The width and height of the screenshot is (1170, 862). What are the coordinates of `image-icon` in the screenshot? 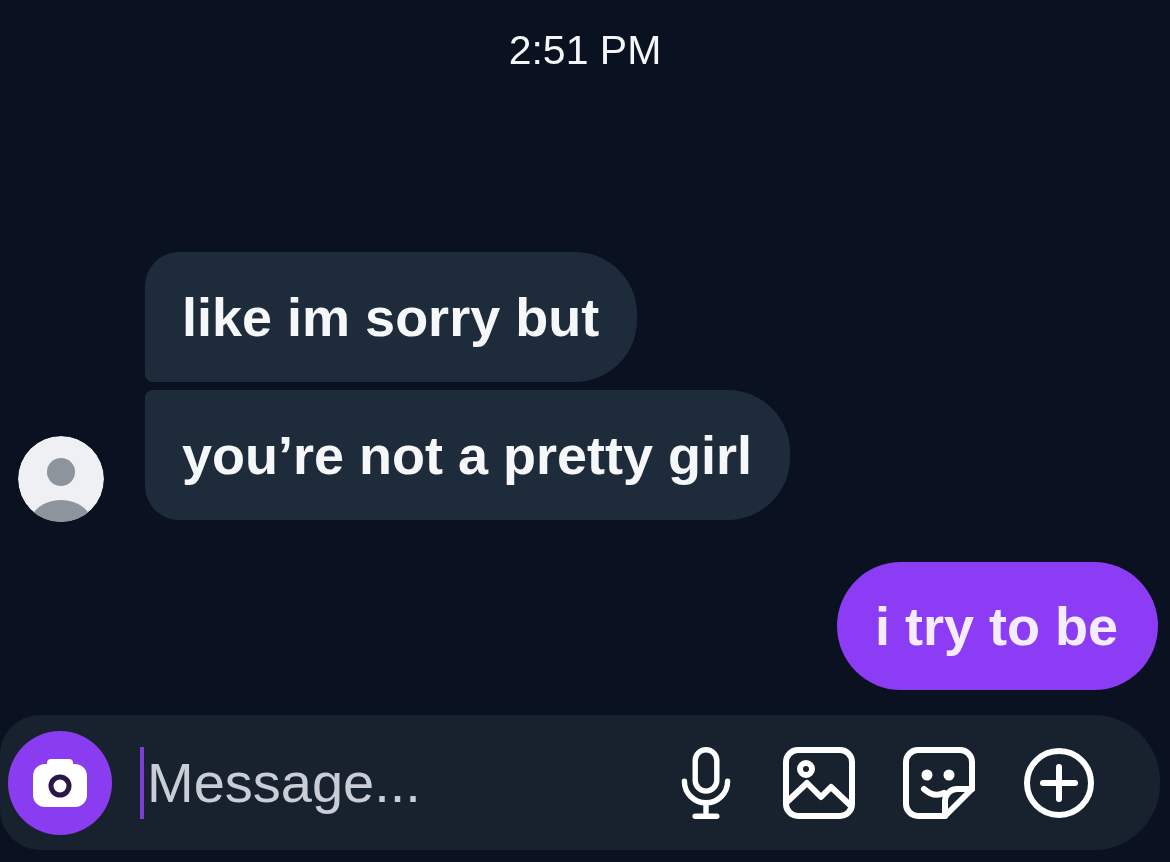 It's located at (819, 782).